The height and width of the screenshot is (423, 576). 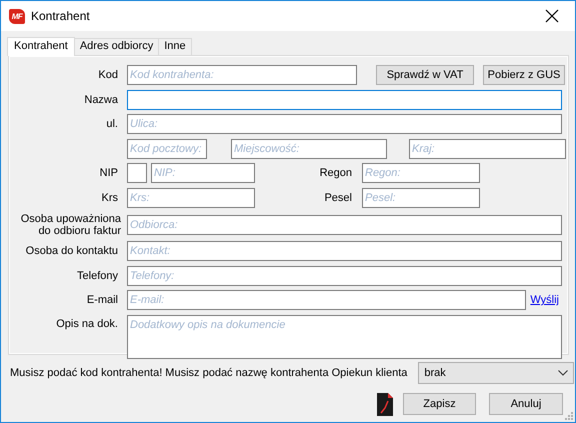 What do you see at coordinates (569, 416) in the screenshot?
I see `resize-grip-icon` at bounding box center [569, 416].